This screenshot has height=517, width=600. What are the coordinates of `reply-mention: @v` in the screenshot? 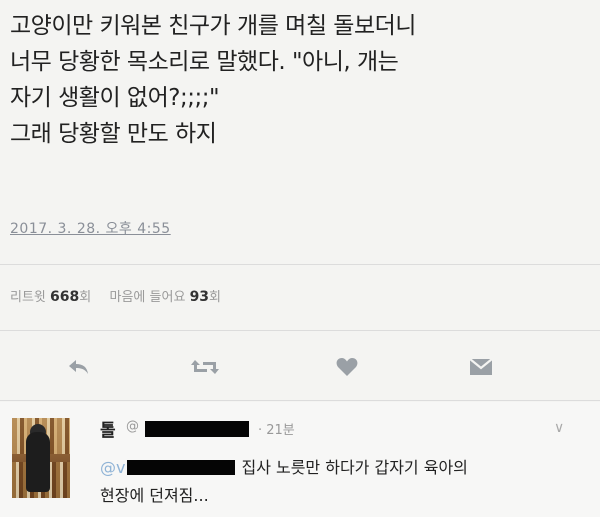 It's located at (112, 467).